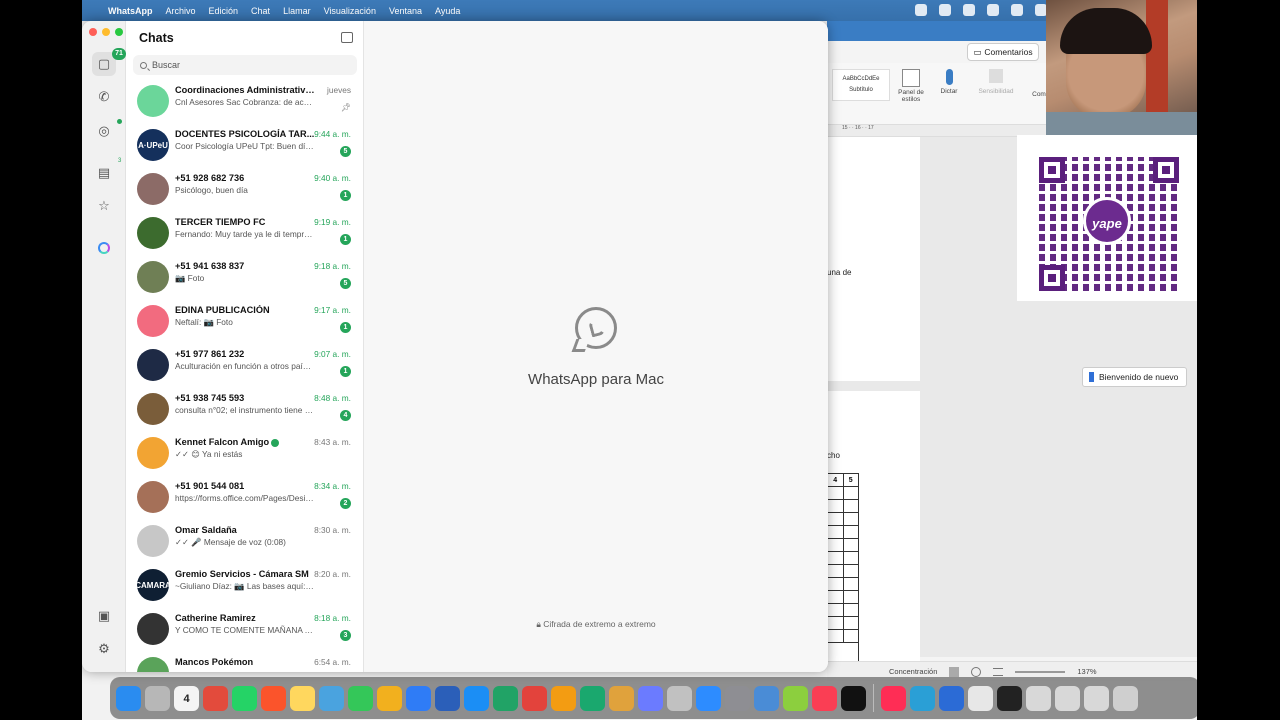 Image resolution: width=1280 pixels, height=720 pixels. What do you see at coordinates (945, 10) in the screenshot?
I see `screen-record-icon` at bounding box center [945, 10].